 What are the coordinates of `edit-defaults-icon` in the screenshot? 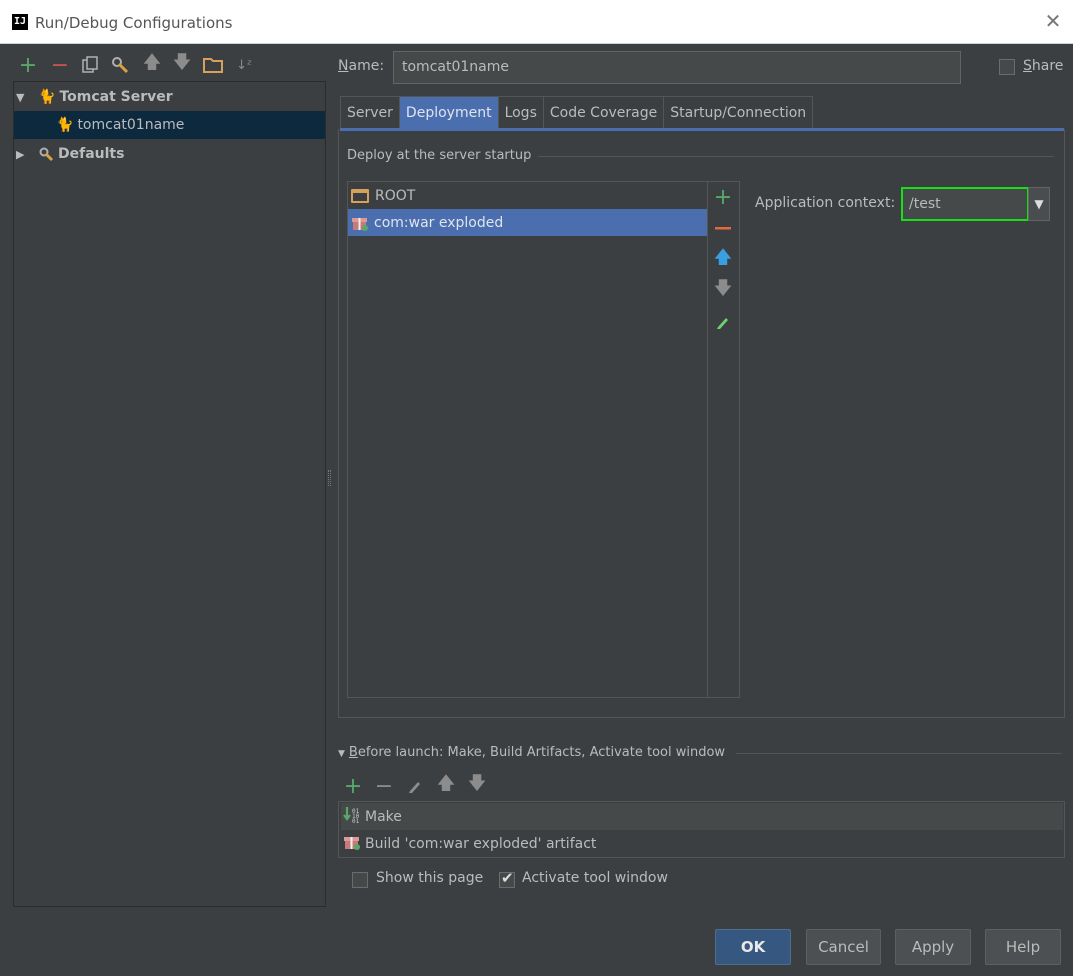 It's located at (120, 65).